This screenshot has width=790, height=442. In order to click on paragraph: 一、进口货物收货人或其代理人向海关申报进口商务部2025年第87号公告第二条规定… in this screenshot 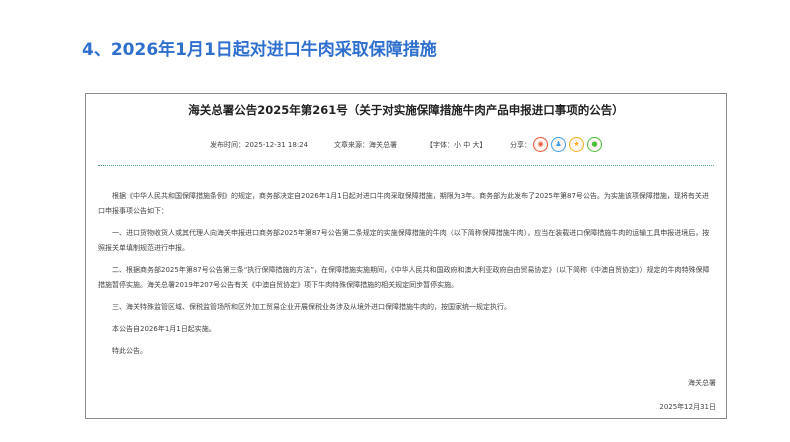, I will do `click(404, 240)`.